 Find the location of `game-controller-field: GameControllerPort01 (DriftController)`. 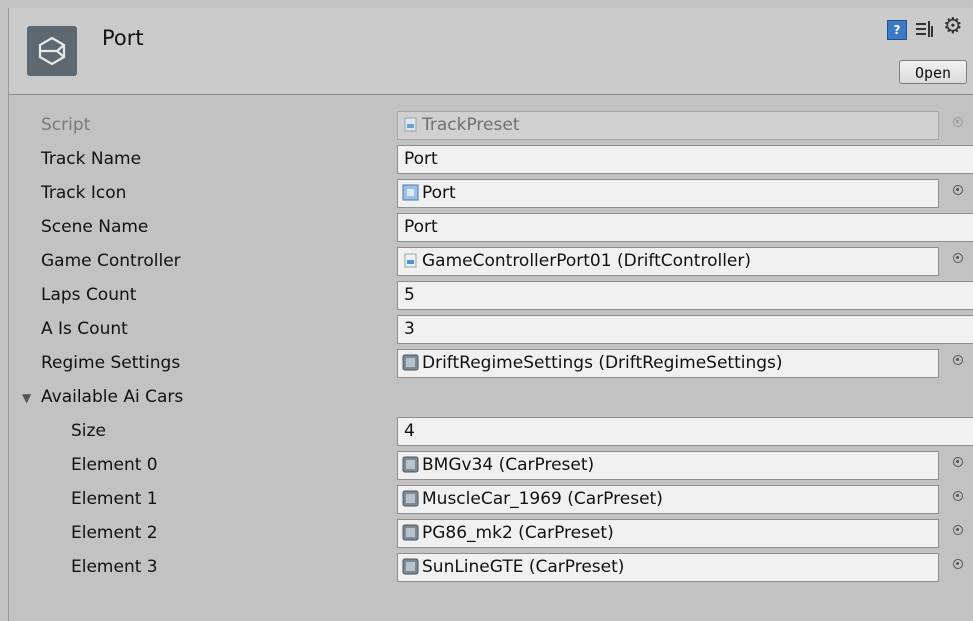

game-controller-field: GameControllerPort01 (DriftController) is located at coordinates (668, 261).